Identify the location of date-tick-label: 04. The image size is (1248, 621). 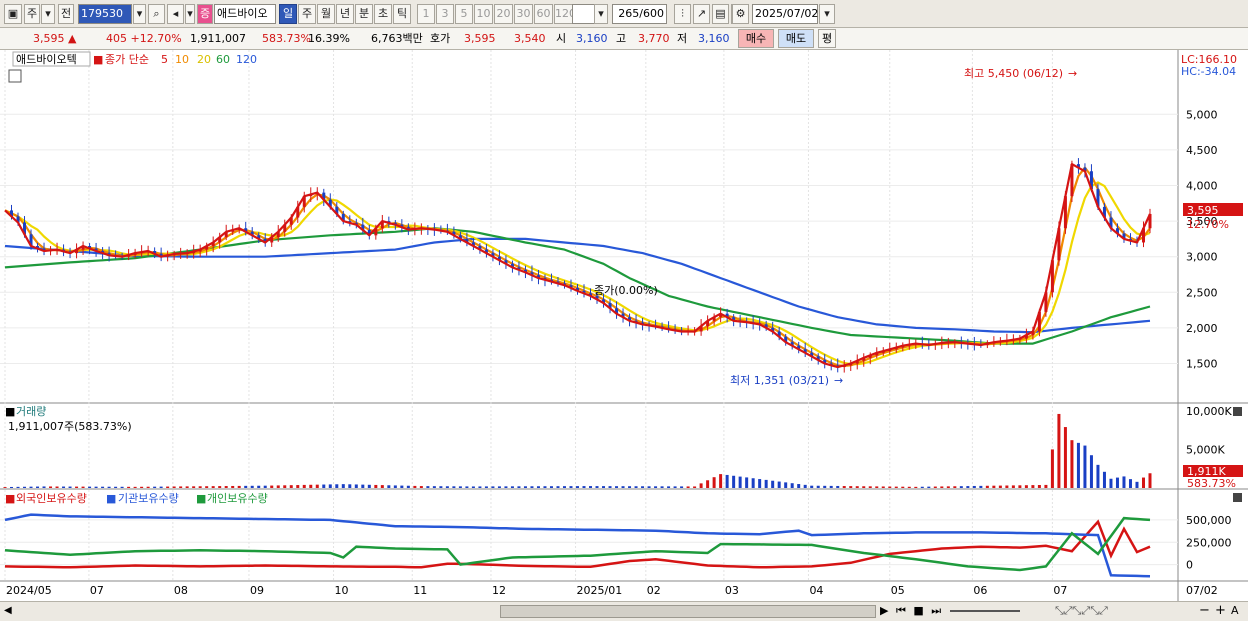
(816, 590).